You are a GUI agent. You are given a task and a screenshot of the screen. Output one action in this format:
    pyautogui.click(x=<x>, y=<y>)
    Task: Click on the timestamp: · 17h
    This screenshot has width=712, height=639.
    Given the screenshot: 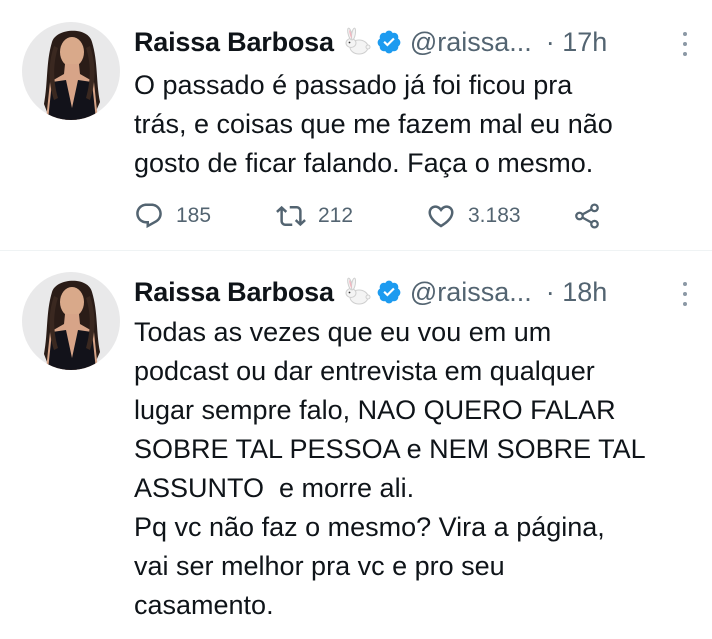 What is the action you would take?
    pyautogui.click(x=577, y=42)
    